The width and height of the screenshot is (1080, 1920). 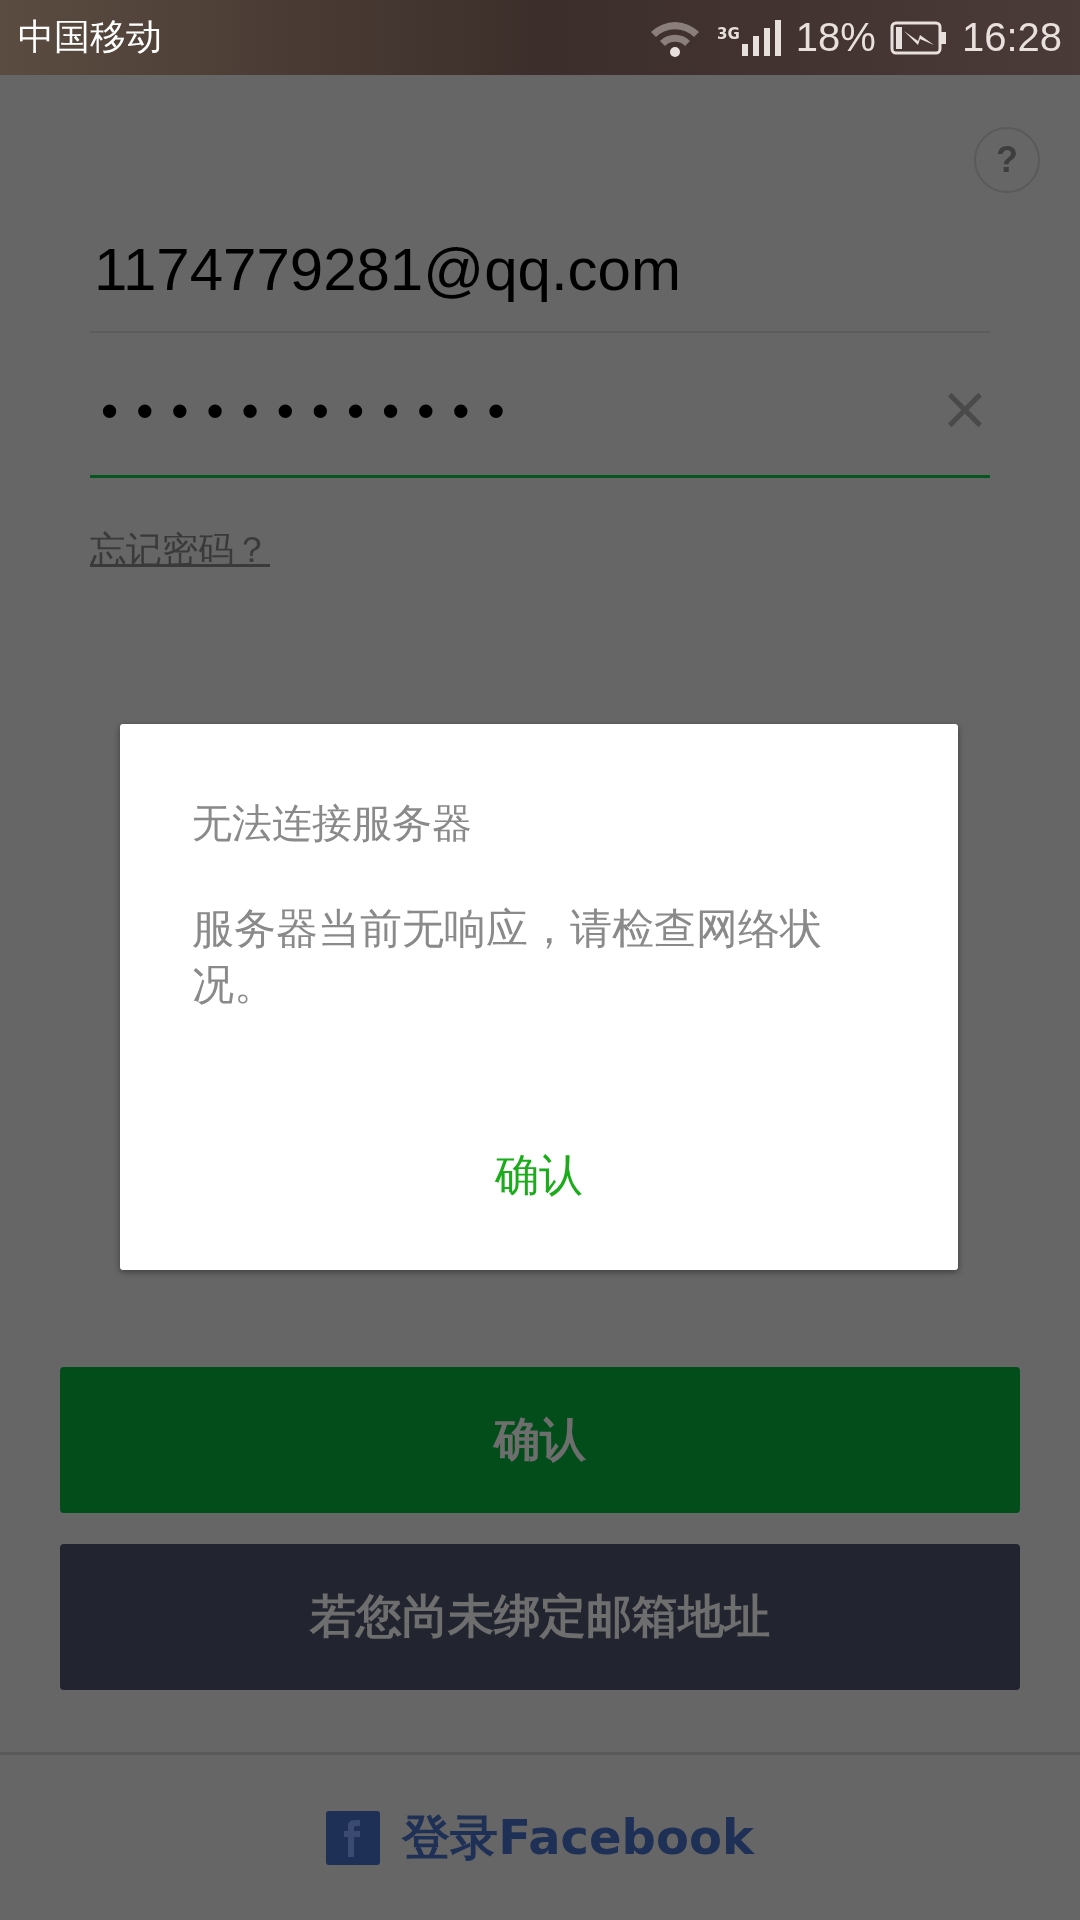 What do you see at coordinates (1011, 37) in the screenshot?
I see `clock: 16:28` at bounding box center [1011, 37].